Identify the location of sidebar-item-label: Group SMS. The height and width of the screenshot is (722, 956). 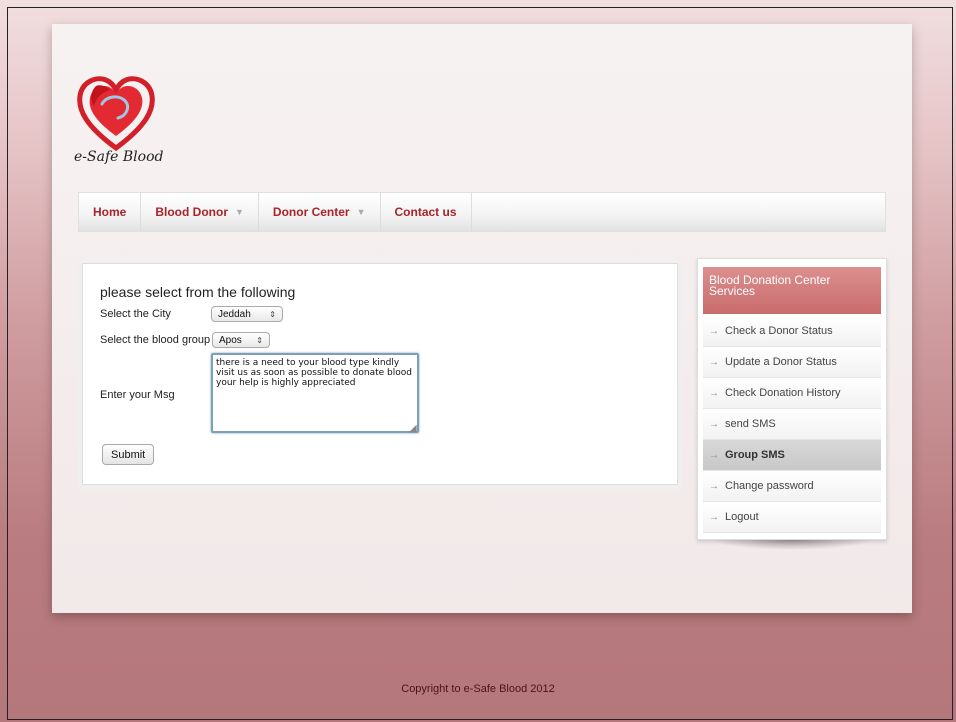
(755, 455).